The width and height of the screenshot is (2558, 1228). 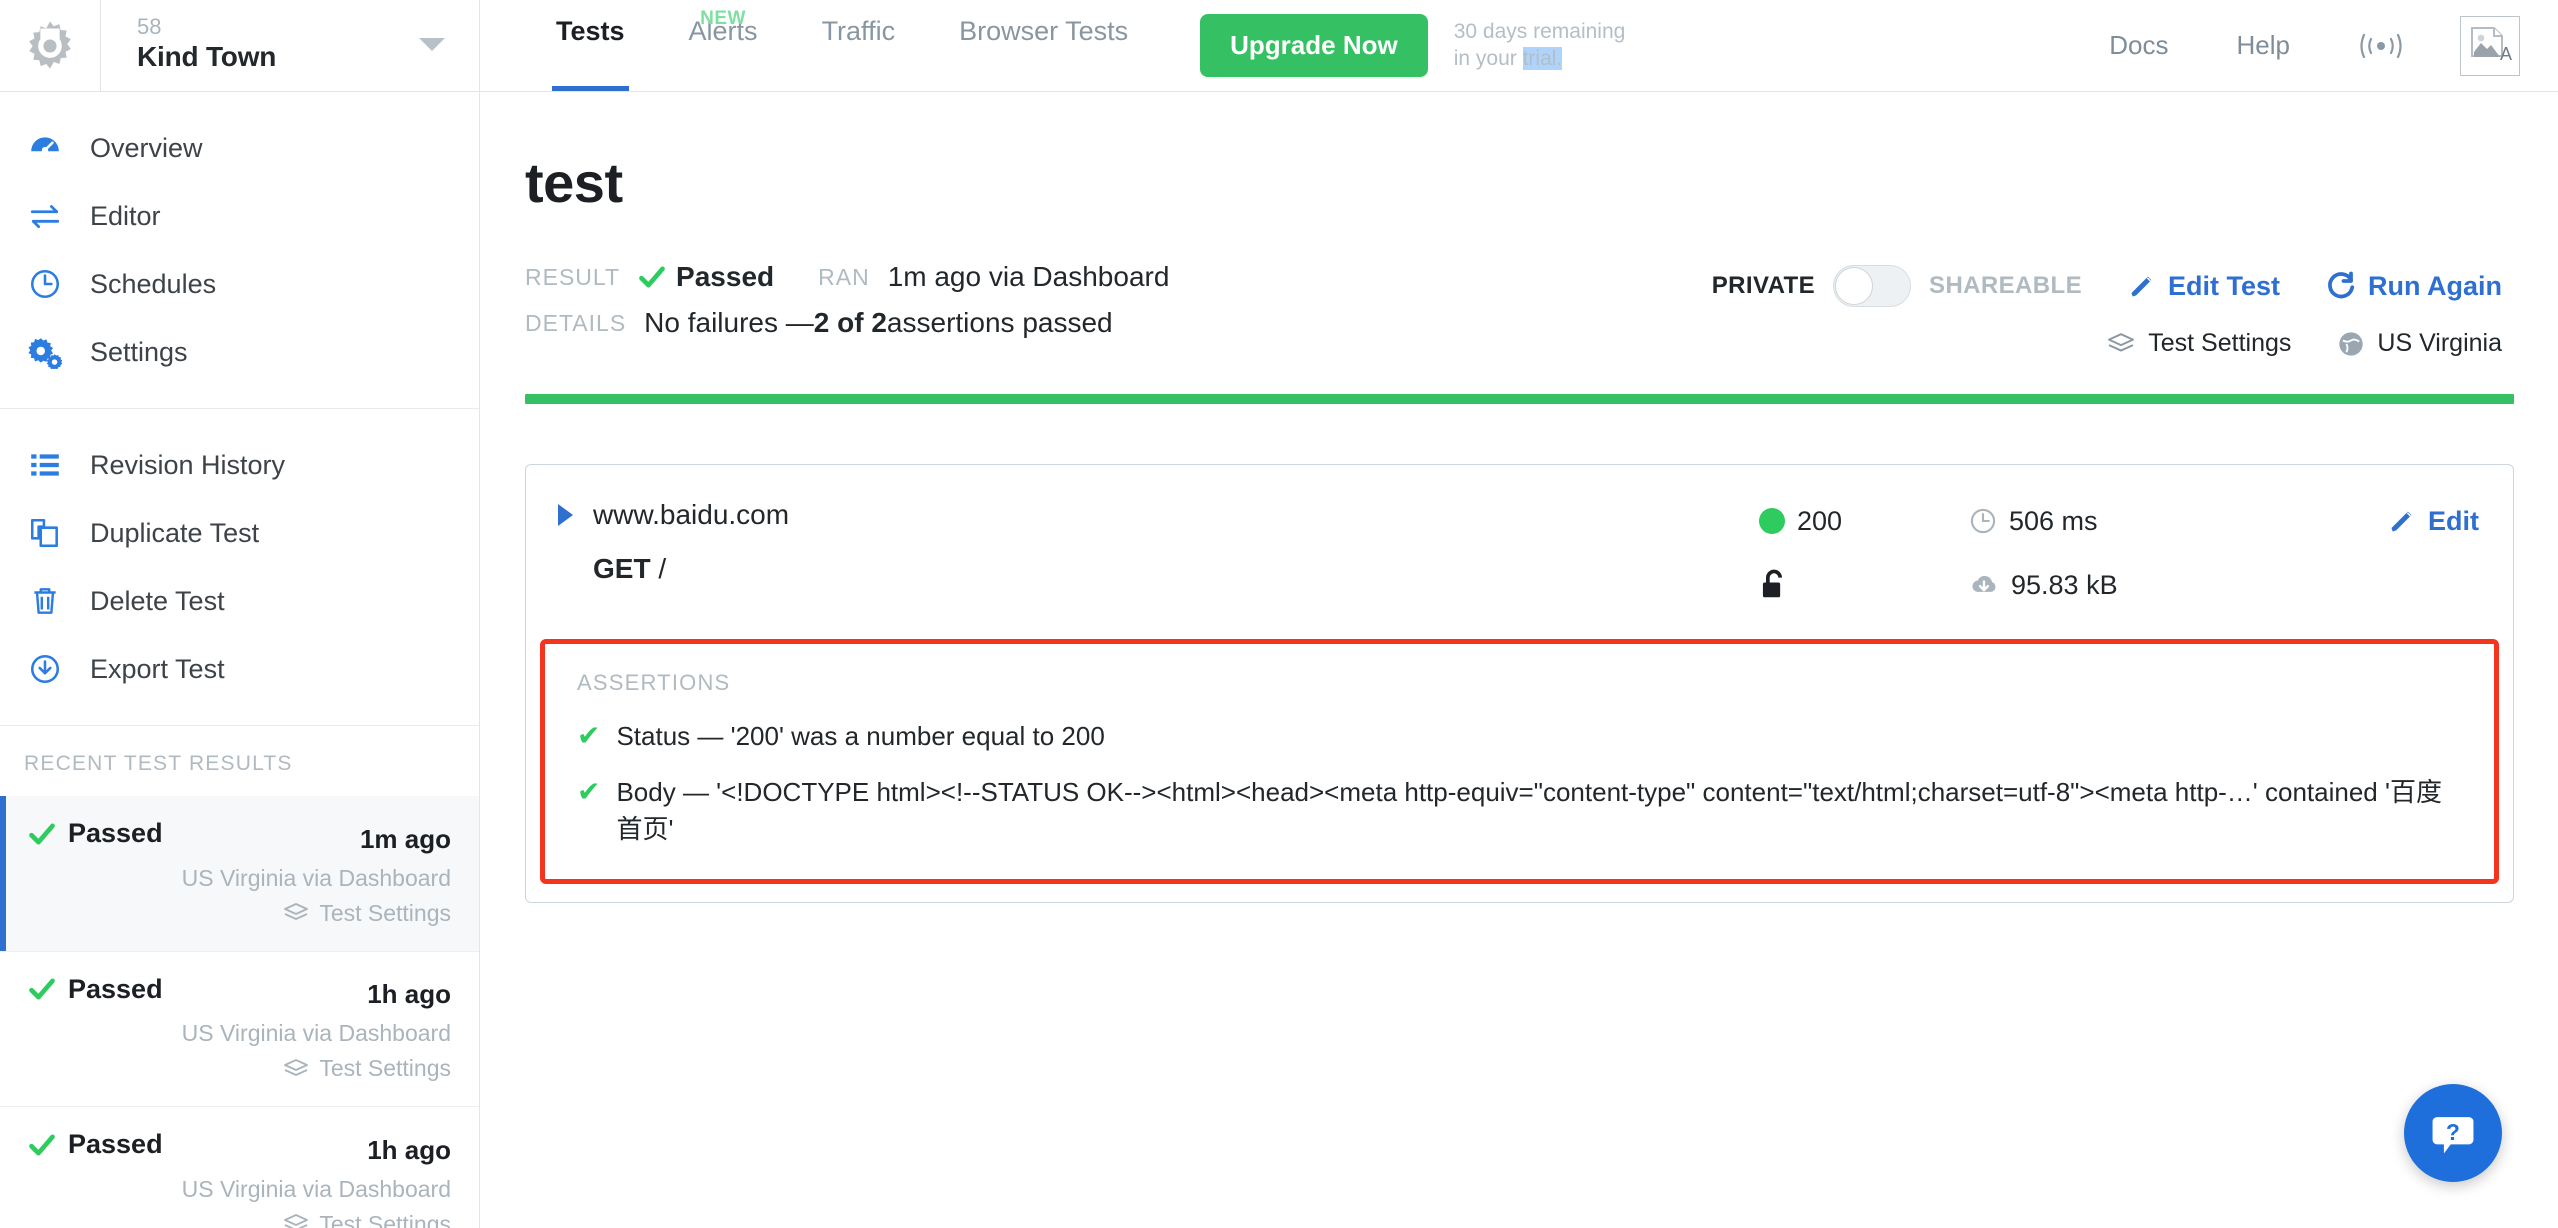 I want to click on details-key: DETAILS, so click(x=576, y=322).